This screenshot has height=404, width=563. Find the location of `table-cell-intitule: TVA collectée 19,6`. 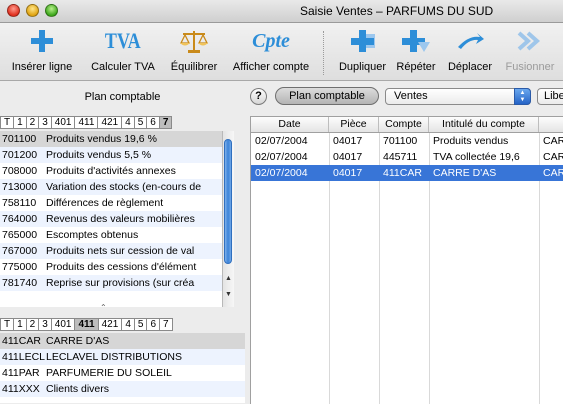

table-cell-intitule: TVA collectée 19,6 is located at coordinates (484, 157).